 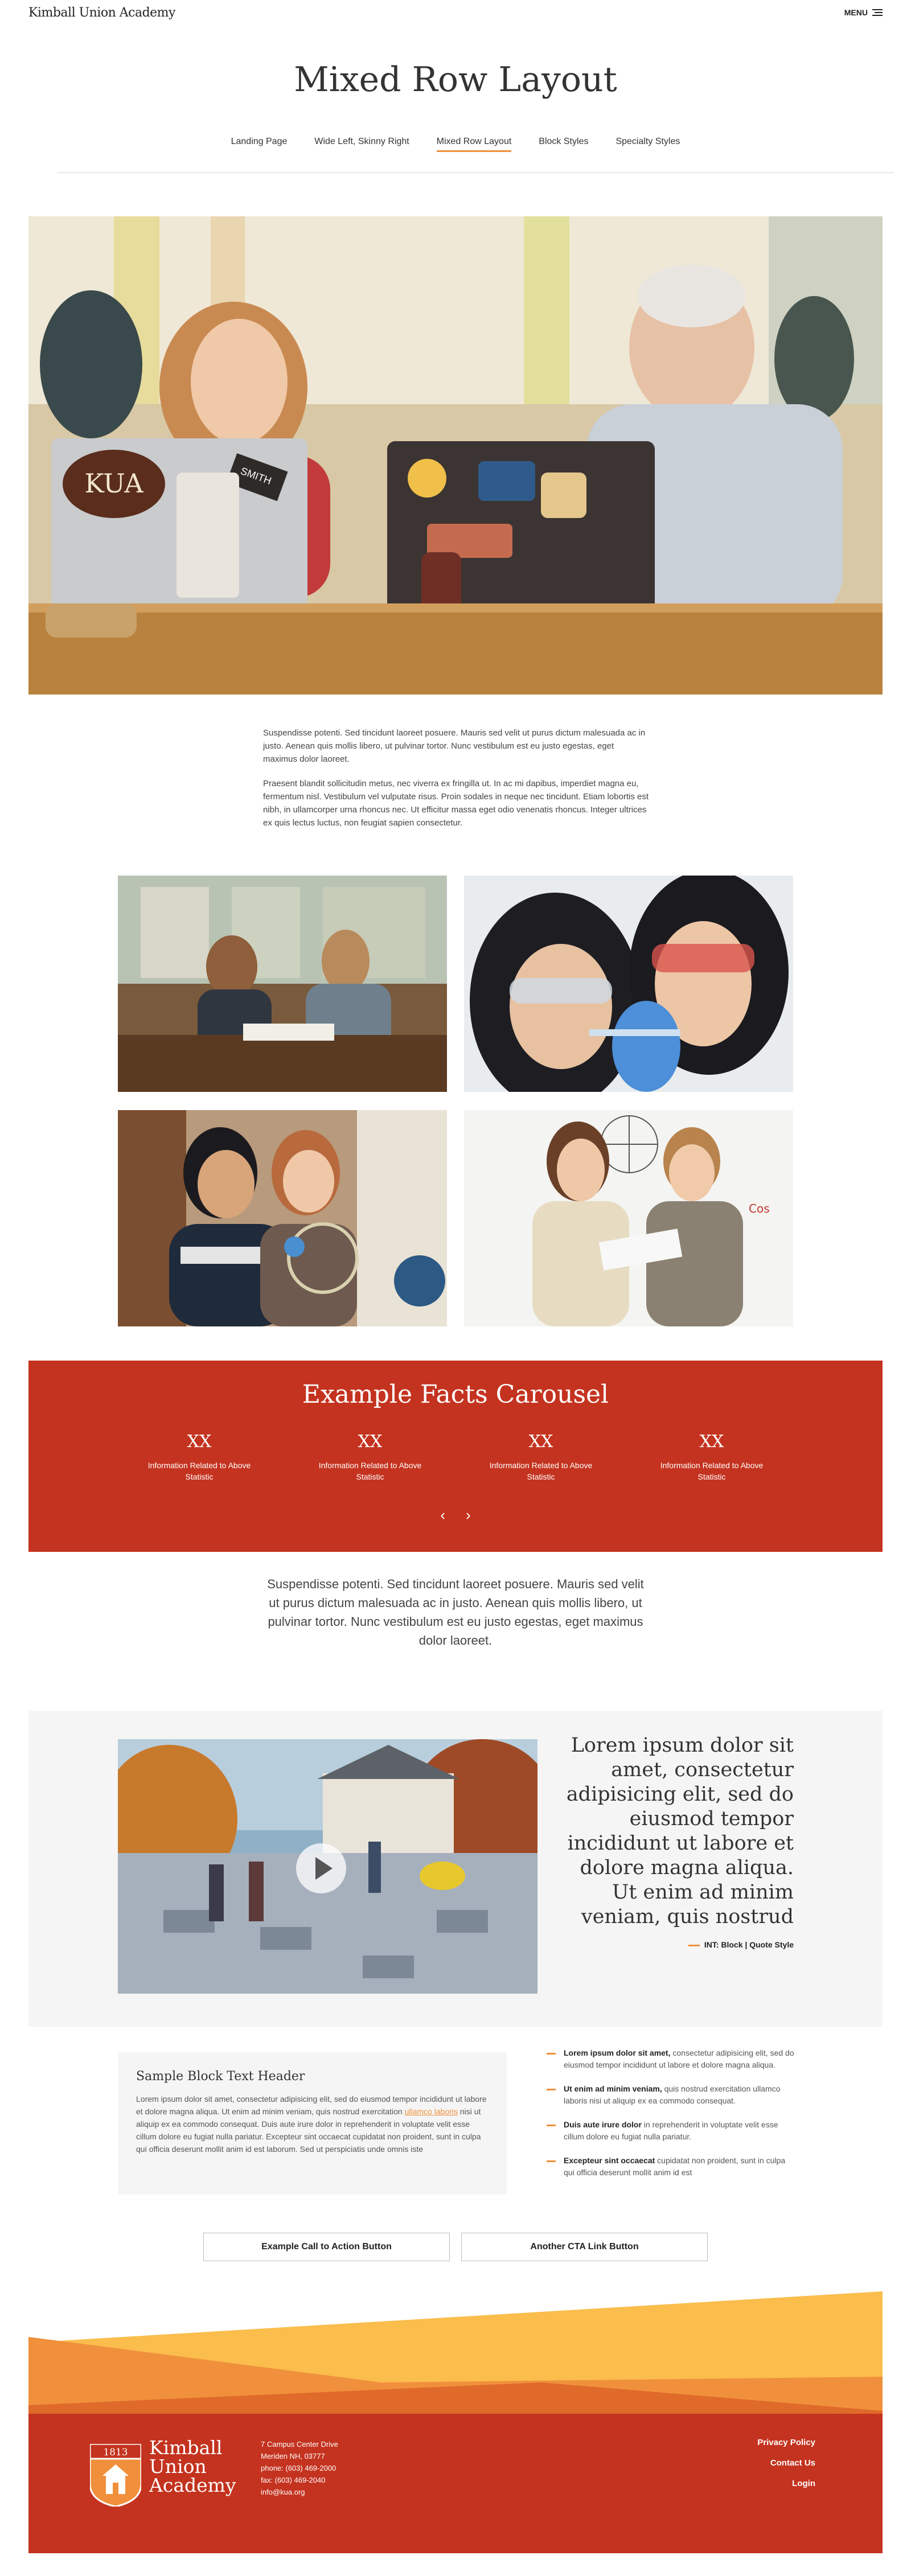 What do you see at coordinates (759, 1208) in the screenshot?
I see `svg-text: Cos` at bounding box center [759, 1208].